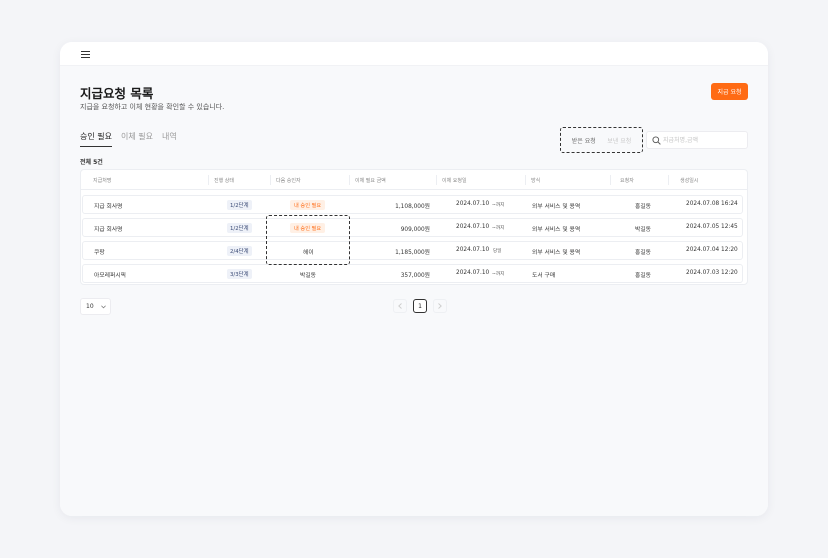  I want to click on chevron-down-icon, so click(103, 307).